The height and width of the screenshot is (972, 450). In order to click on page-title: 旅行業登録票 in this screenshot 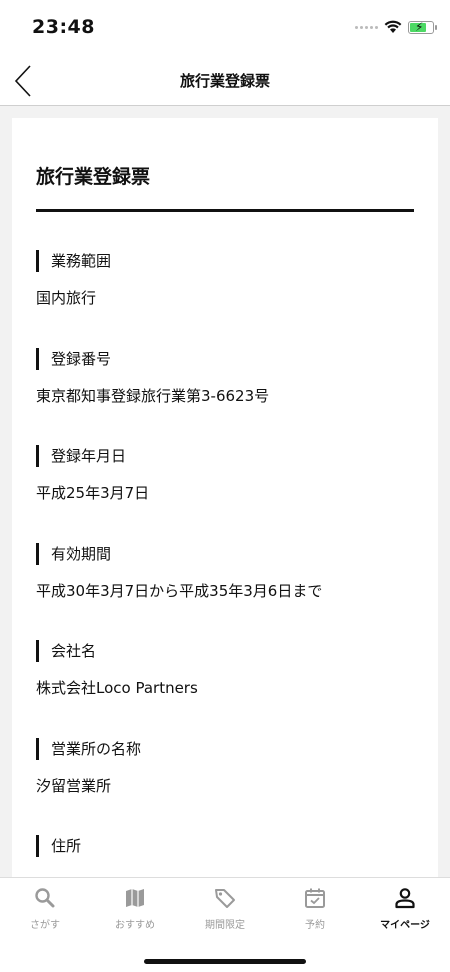, I will do `click(93, 177)`.